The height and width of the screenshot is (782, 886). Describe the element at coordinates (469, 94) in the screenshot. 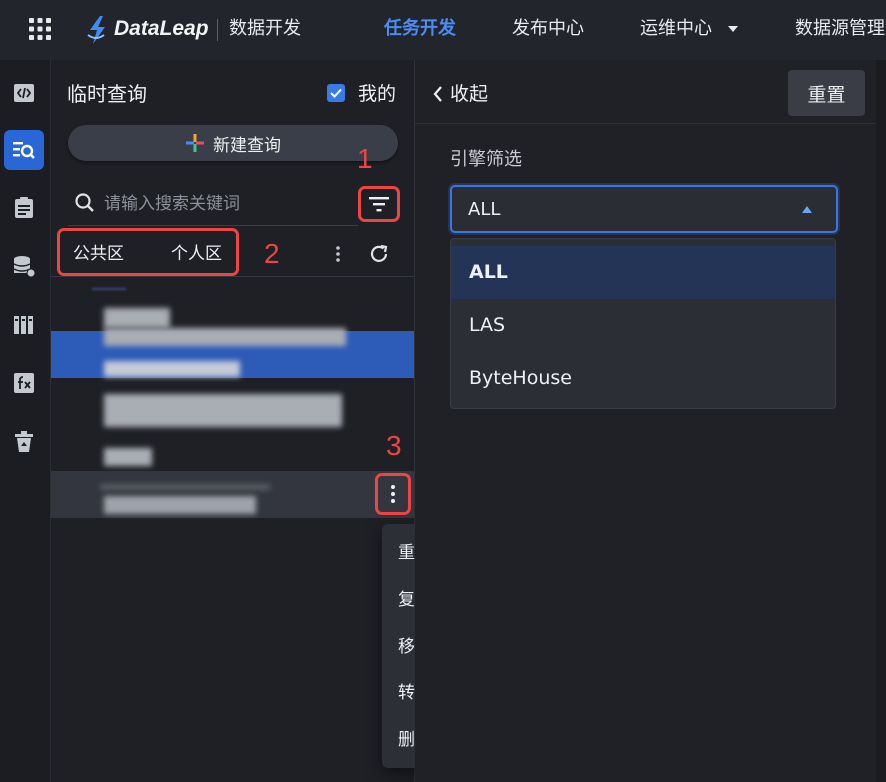

I see `collapse-label: 收起` at that location.